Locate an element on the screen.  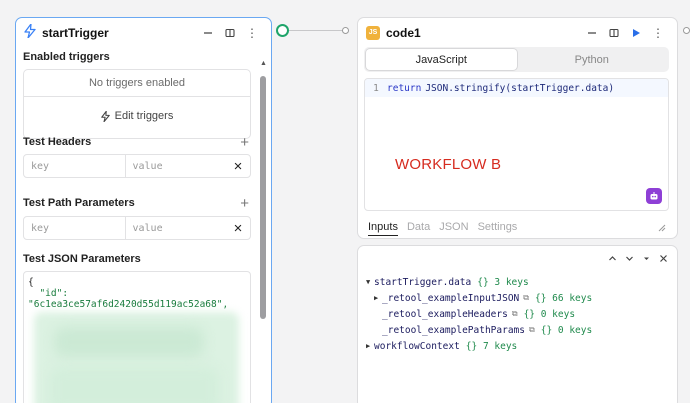
remove-path-param-icon: × is located at coordinates (238, 228).